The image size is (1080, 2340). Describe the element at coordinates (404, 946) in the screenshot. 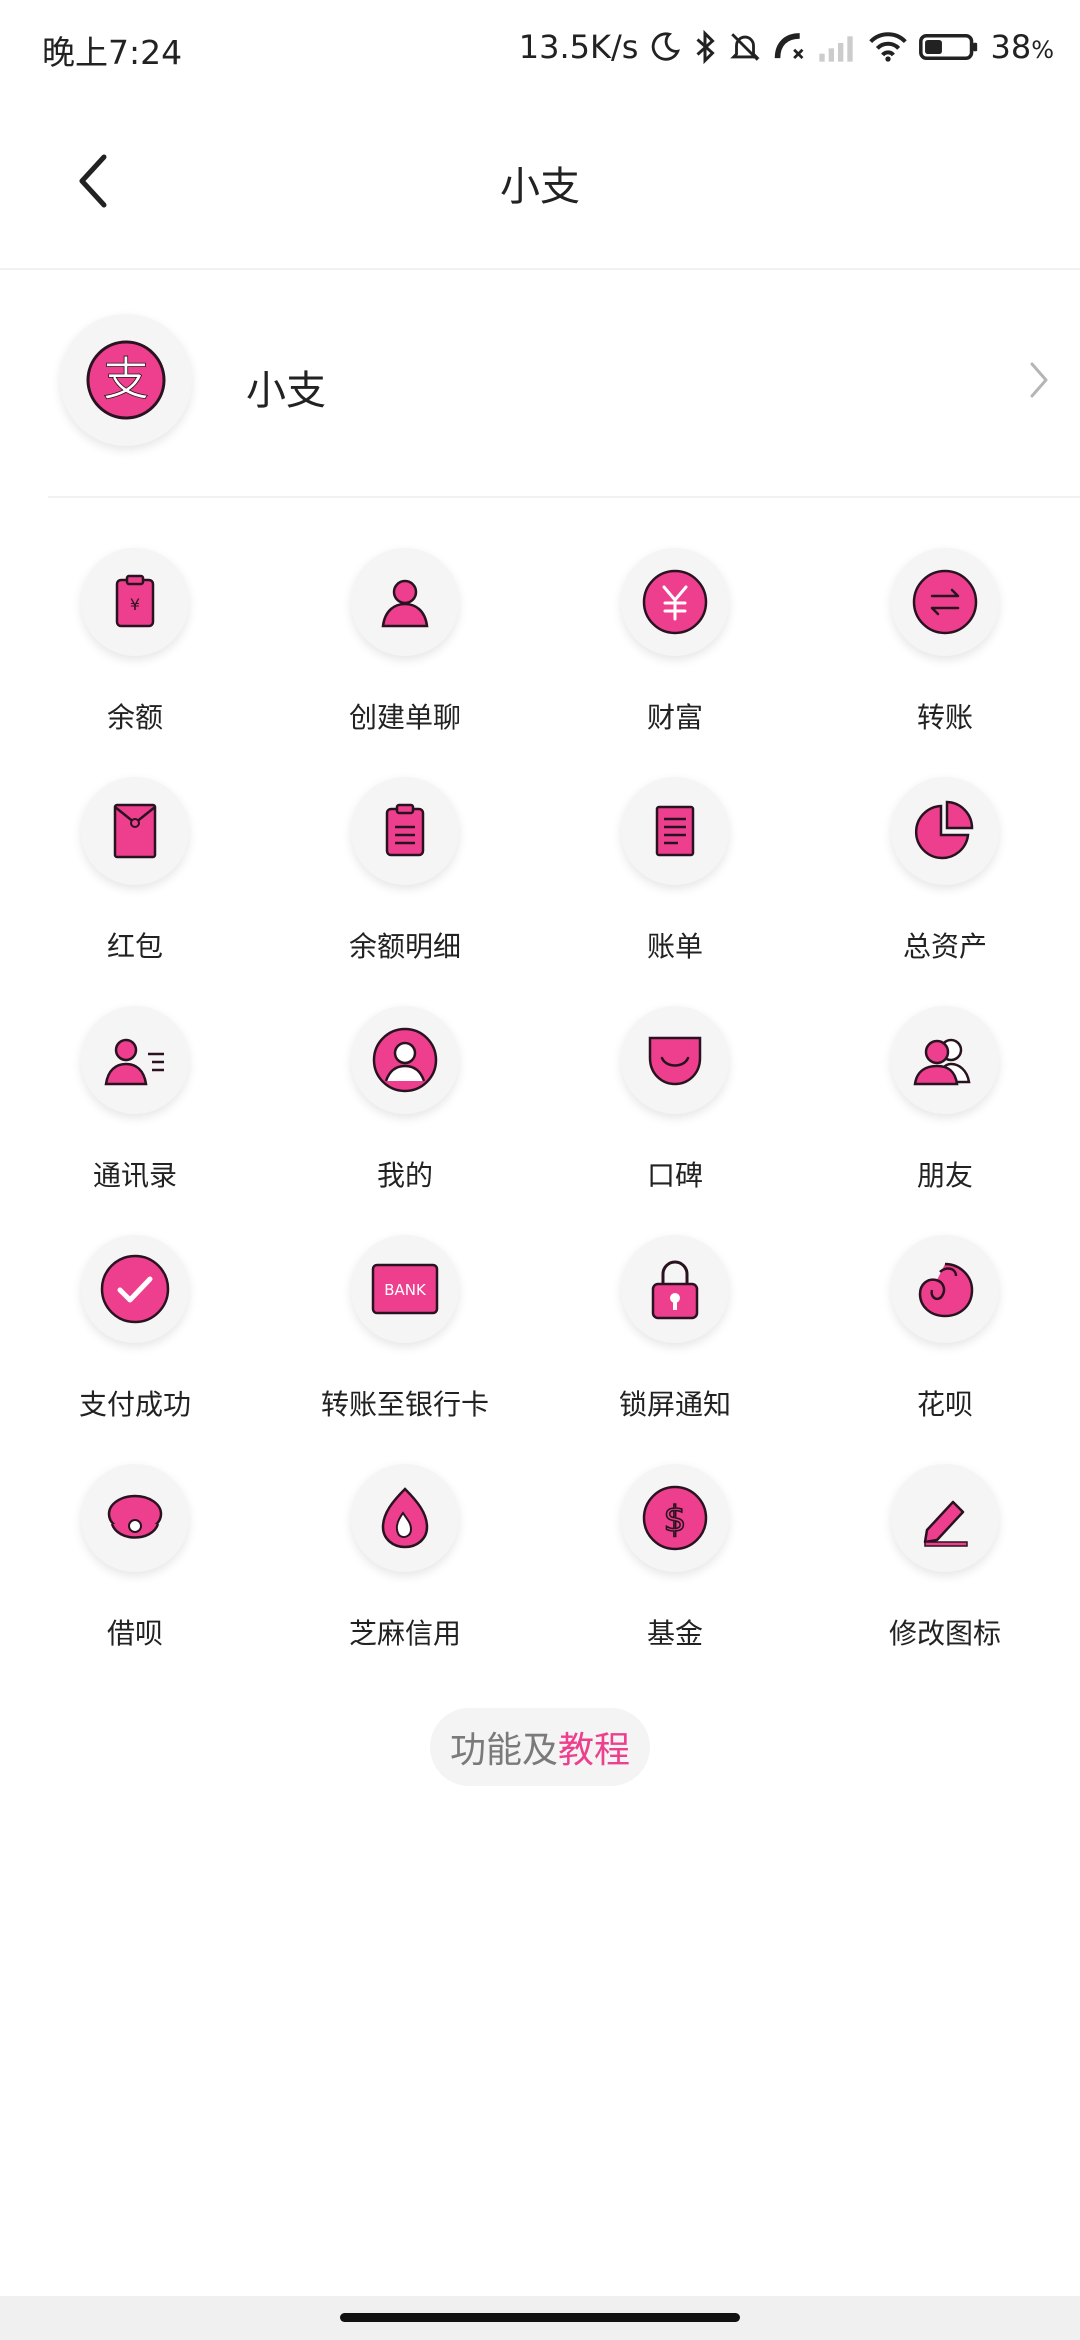

I see `grid-item-label: 余额明细` at that location.